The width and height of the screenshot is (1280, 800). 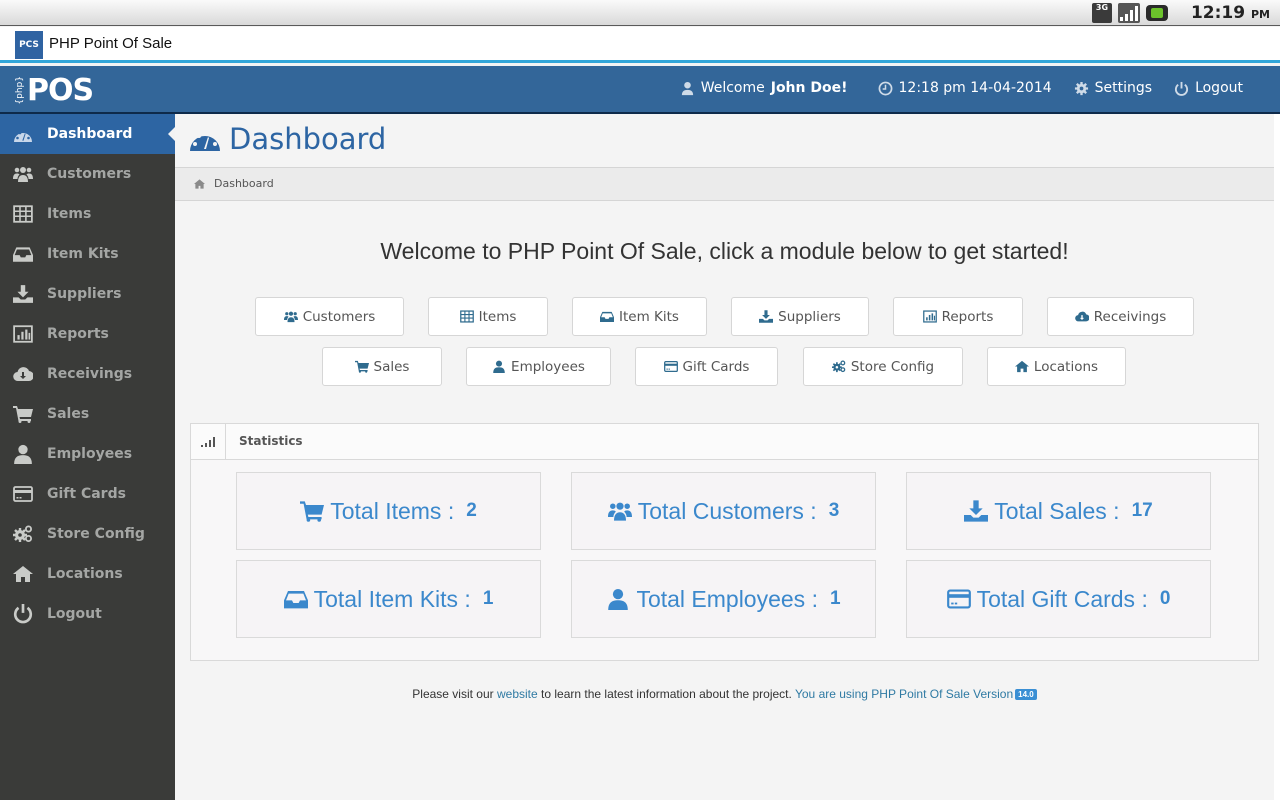 What do you see at coordinates (724, 184) in the screenshot?
I see `breadcrumb: Dashboard` at bounding box center [724, 184].